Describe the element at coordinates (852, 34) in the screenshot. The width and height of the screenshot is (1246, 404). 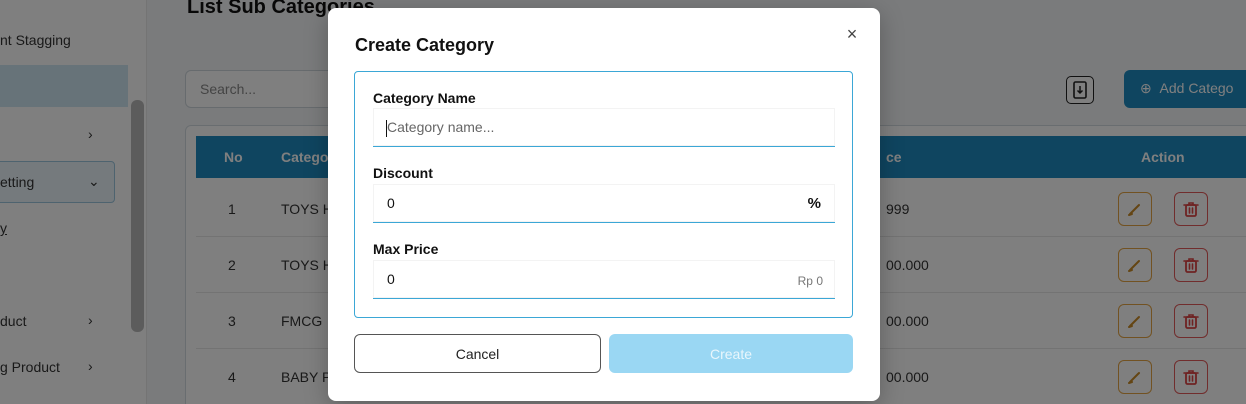
I see `close-icon: ×` at that location.